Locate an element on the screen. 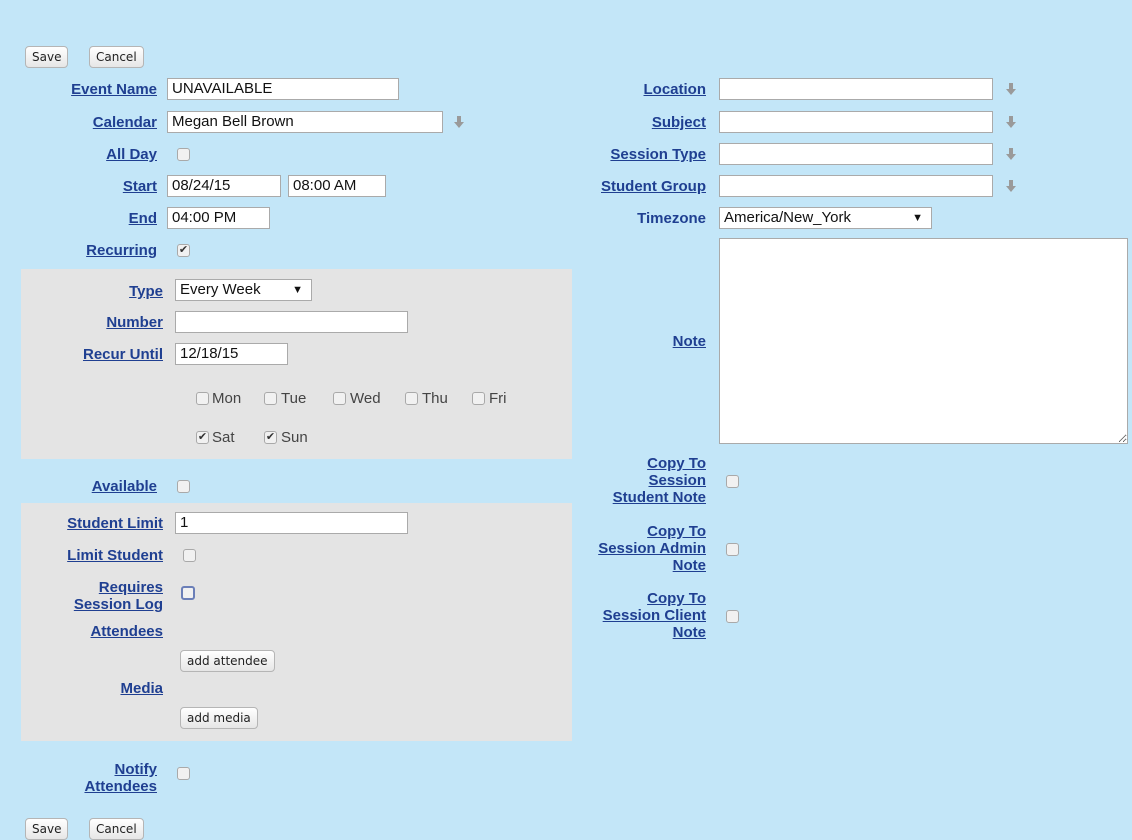  recurrence-type-select: Every Week ▼ is located at coordinates (243, 290).